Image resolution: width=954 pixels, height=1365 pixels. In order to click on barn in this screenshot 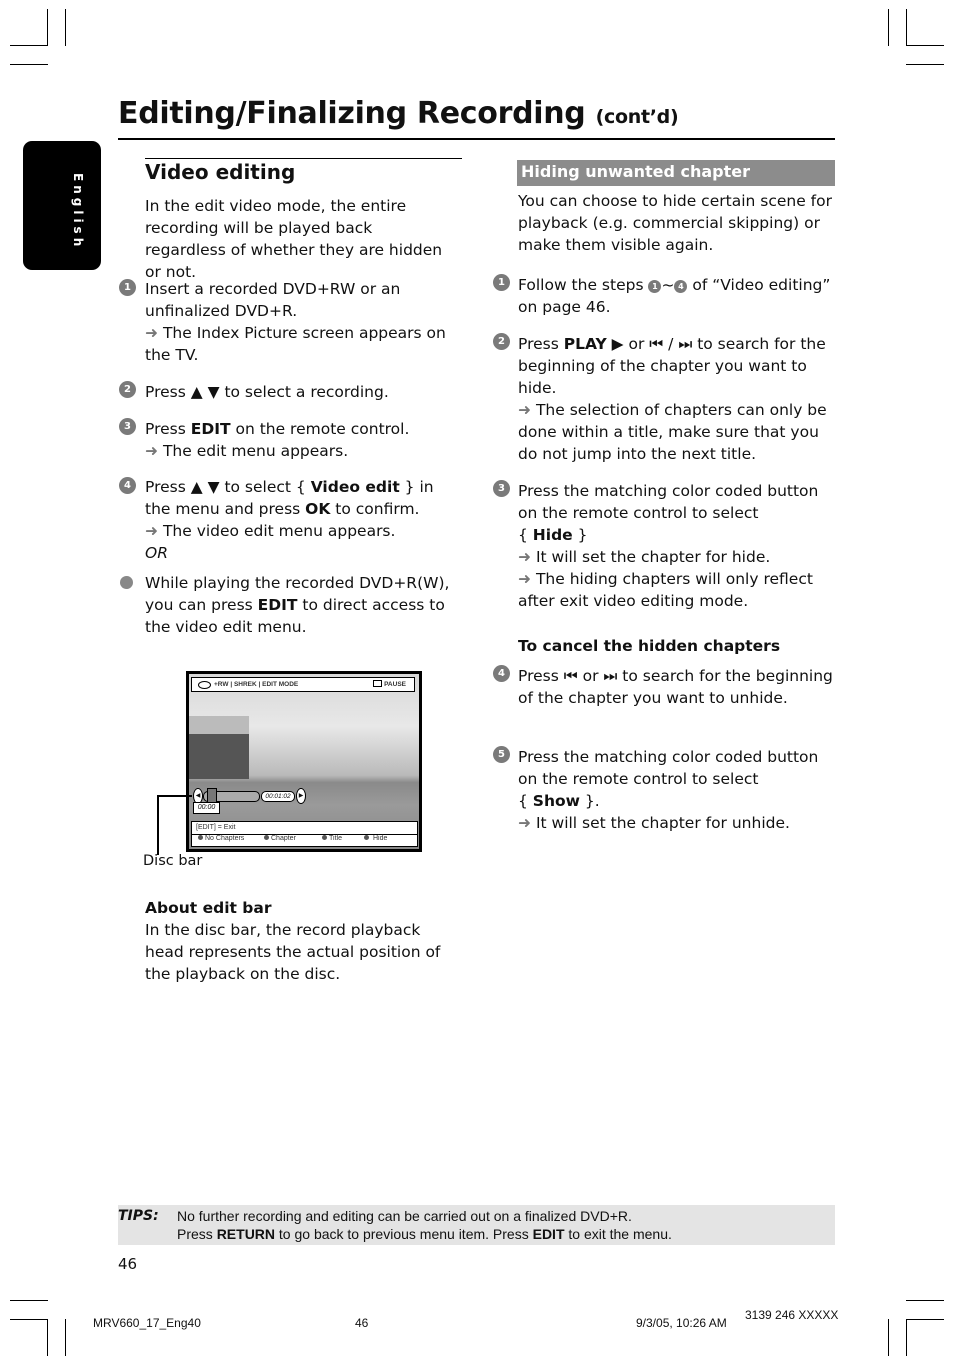, I will do `click(219, 756)`.